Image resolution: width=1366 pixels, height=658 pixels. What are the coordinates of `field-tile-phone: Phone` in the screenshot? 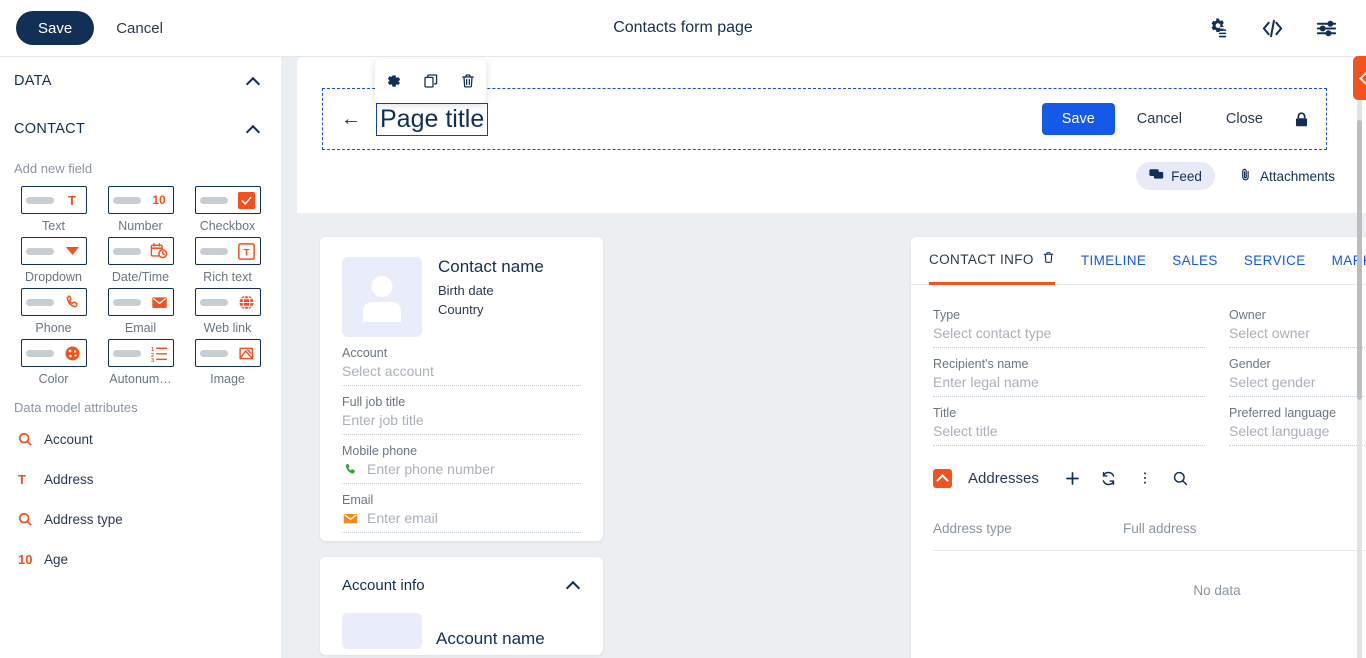 It's located at (53, 311).